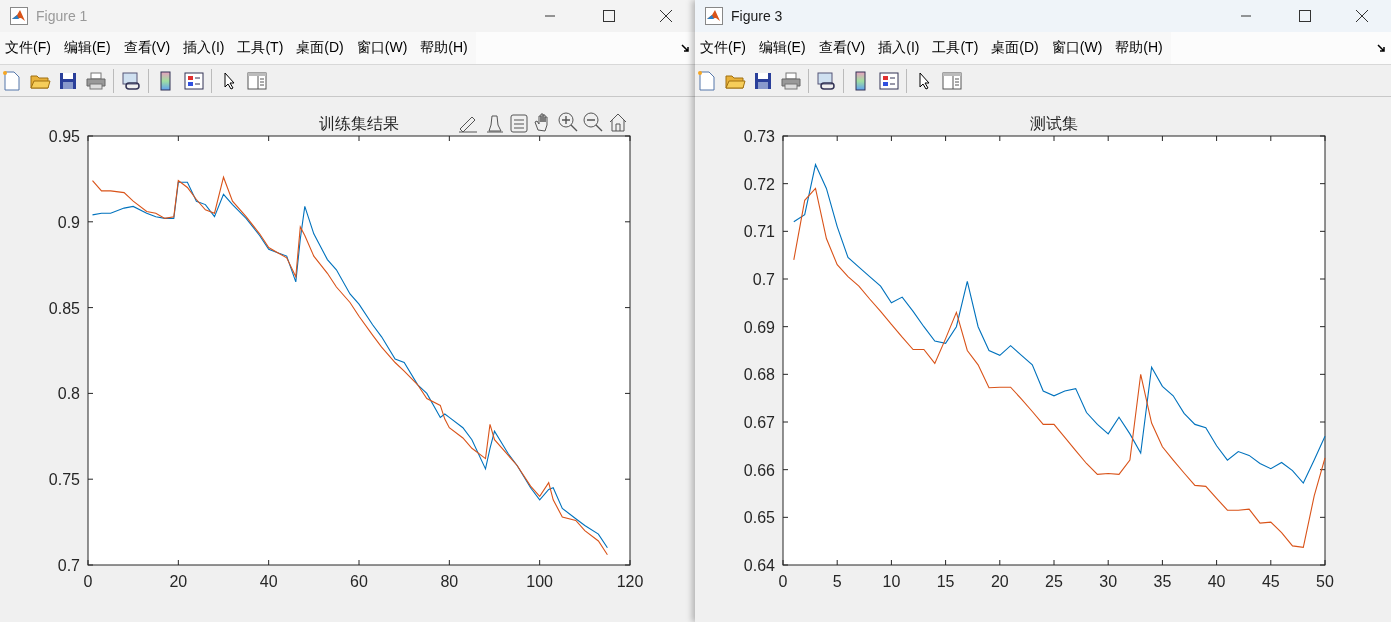  What do you see at coordinates (759, 232) in the screenshot?
I see `tick-label: 0.71` at bounding box center [759, 232].